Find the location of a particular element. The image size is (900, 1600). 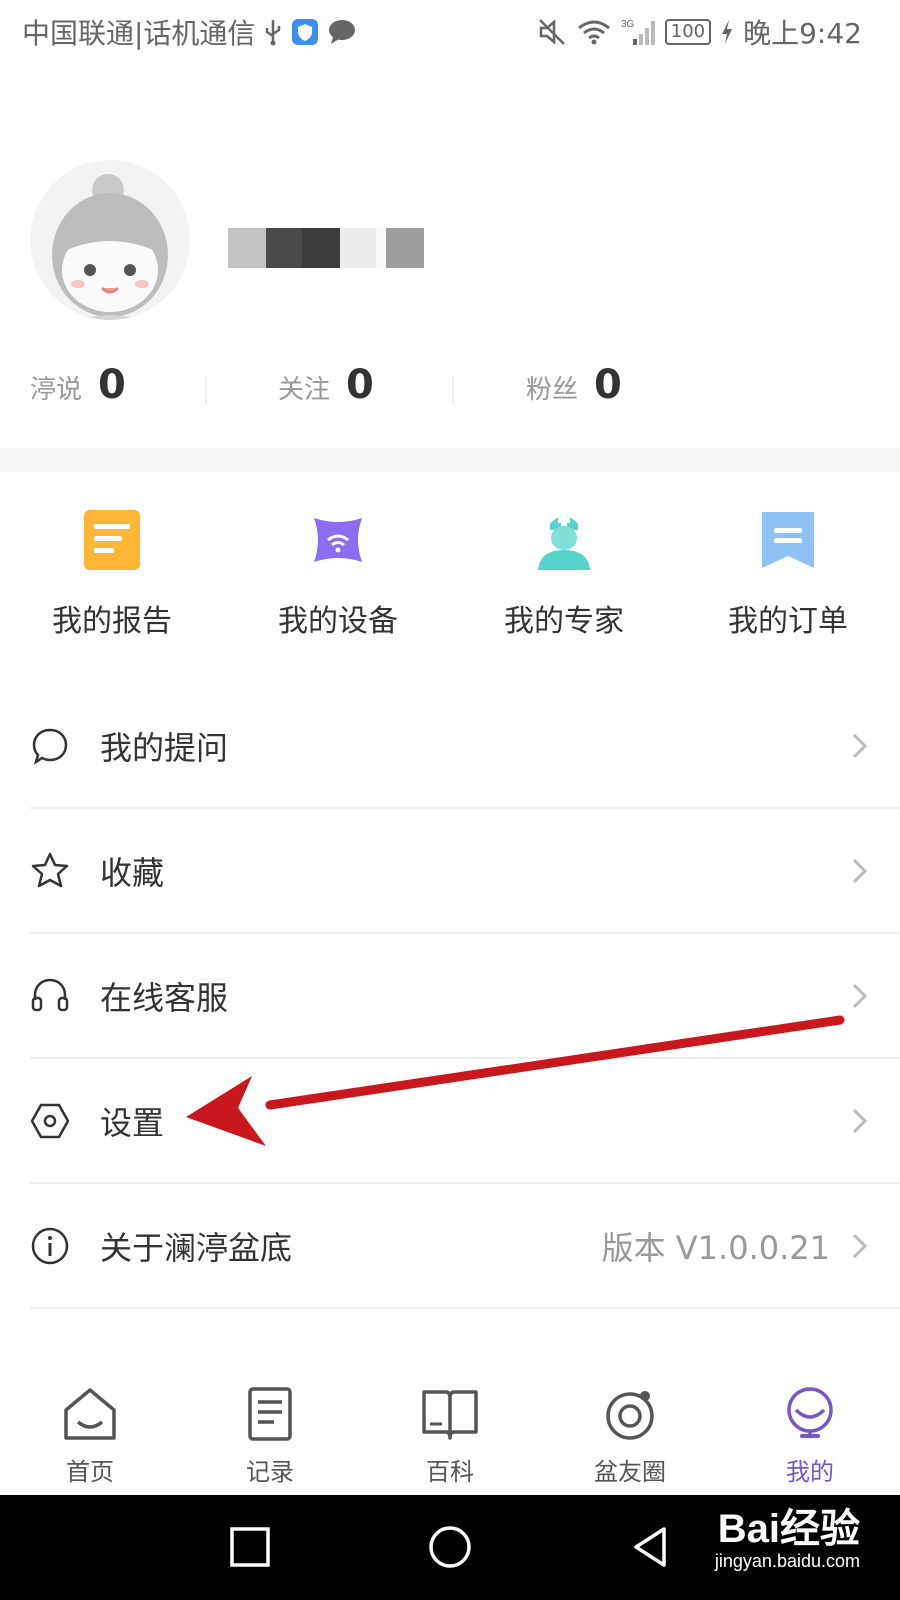

tile-my-device: 我的设备 is located at coordinates (338, 575).